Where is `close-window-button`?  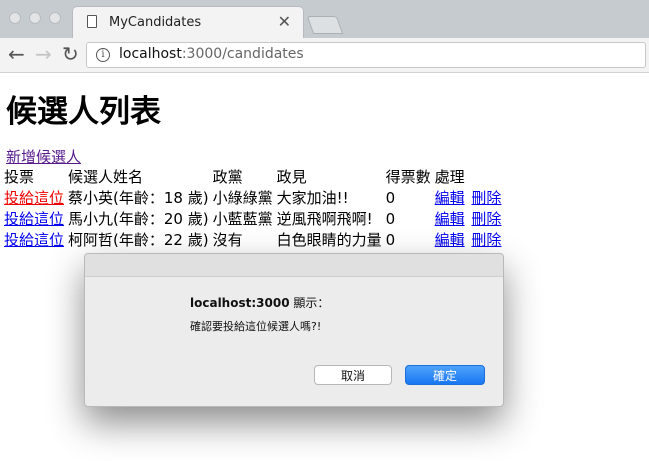
close-window-button is located at coordinates (15, 18).